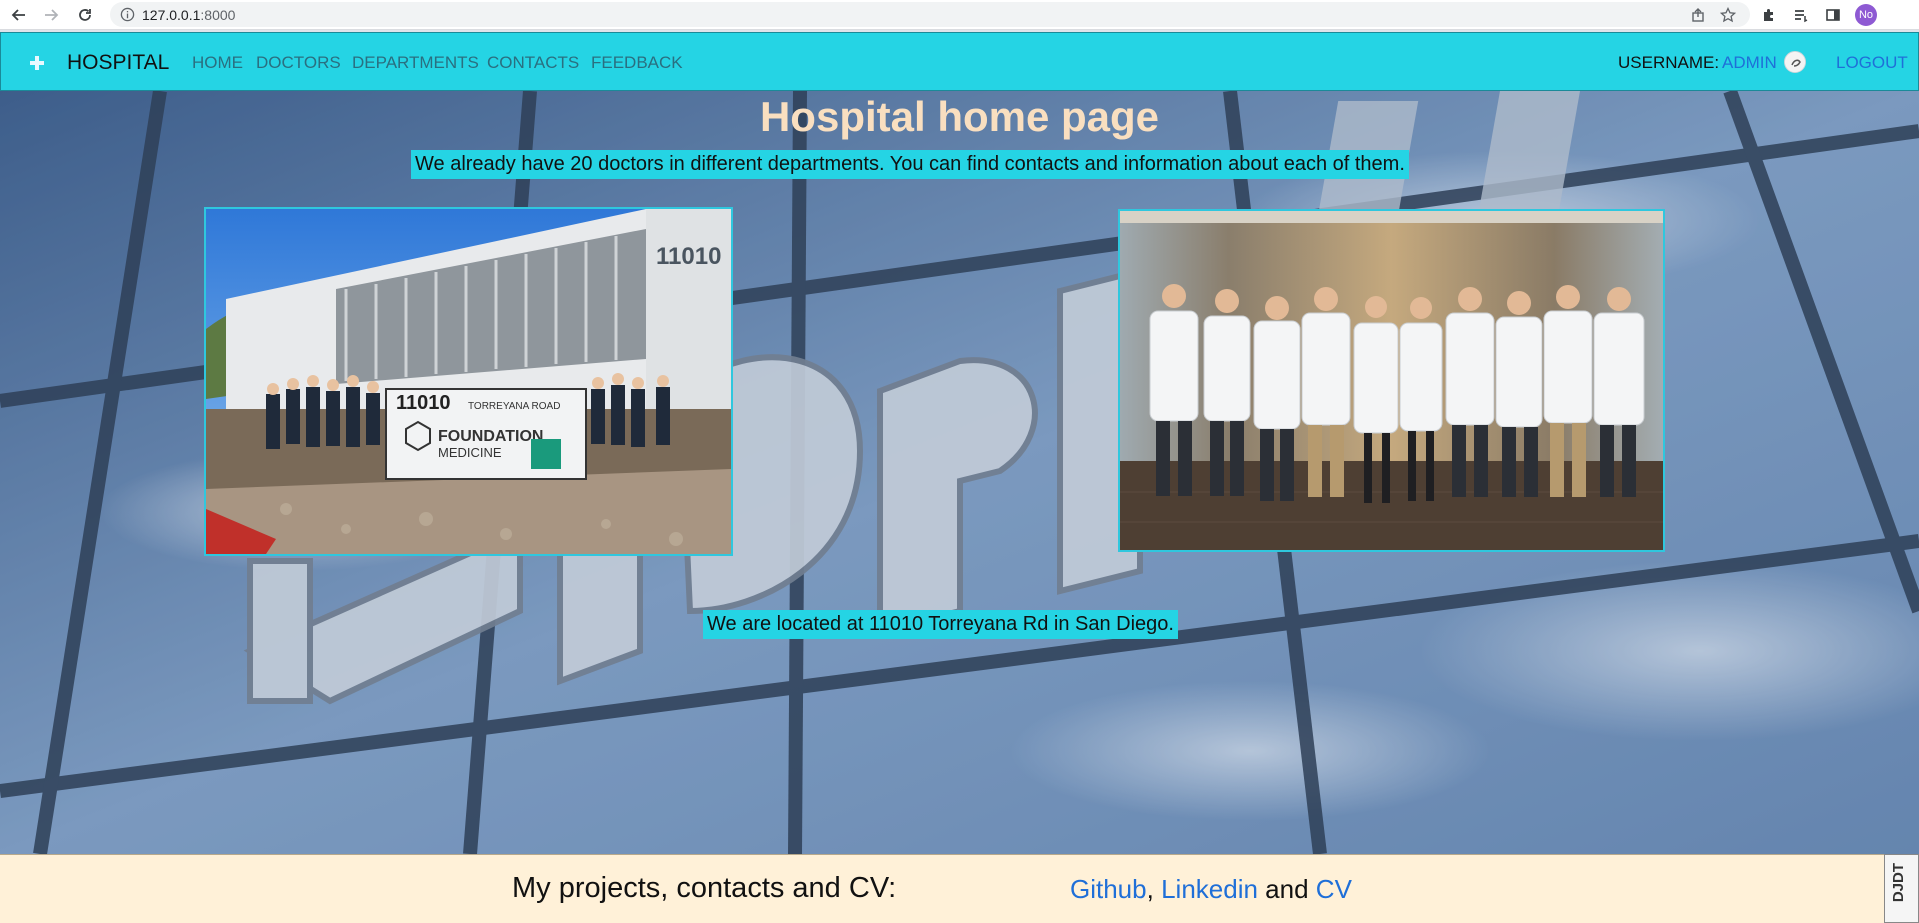 Image resolution: width=1919 pixels, height=923 pixels. What do you see at coordinates (423, 403) in the screenshot?
I see `sign-number-text: 11010` at bounding box center [423, 403].